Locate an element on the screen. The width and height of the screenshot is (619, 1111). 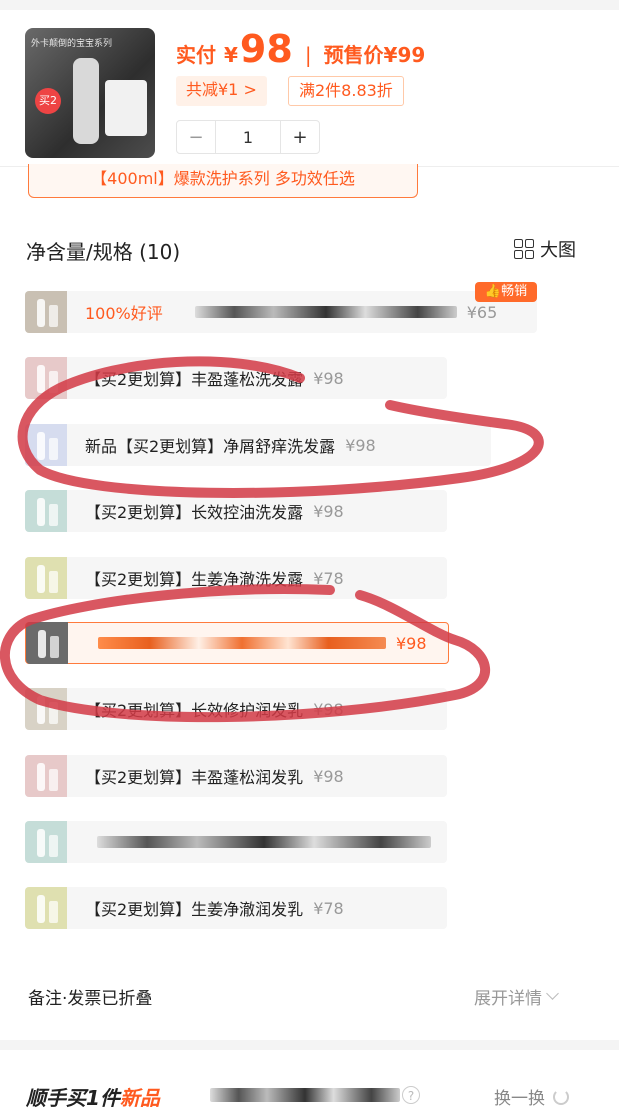
refresh-icon is located at coordinates (561, 1096).